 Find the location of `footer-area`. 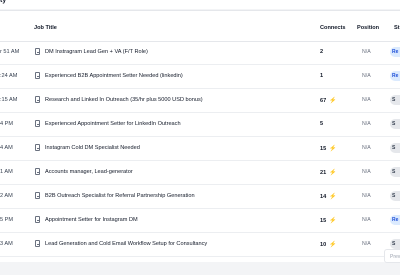

footer-area is located at coordinates (200, 268).